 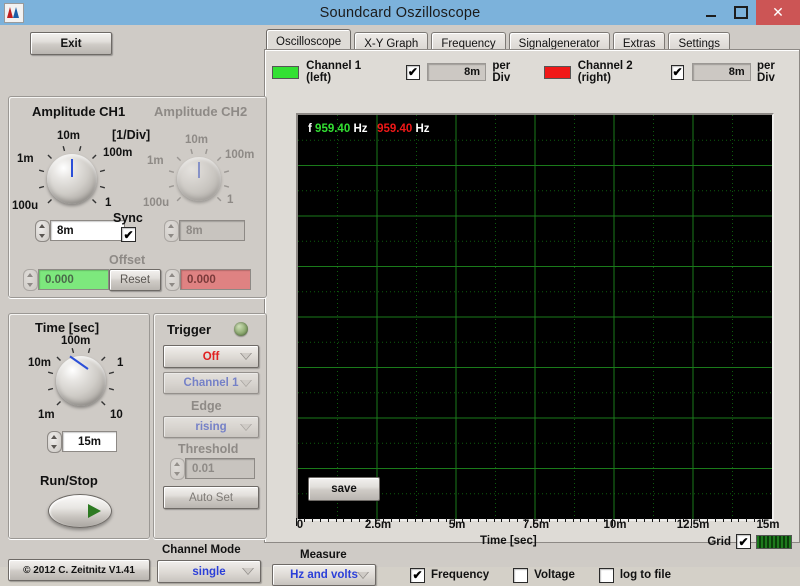 I want to click on copyright-button: © 2012 C. Zeitnitz V1.41, so click(x=79, y=570).